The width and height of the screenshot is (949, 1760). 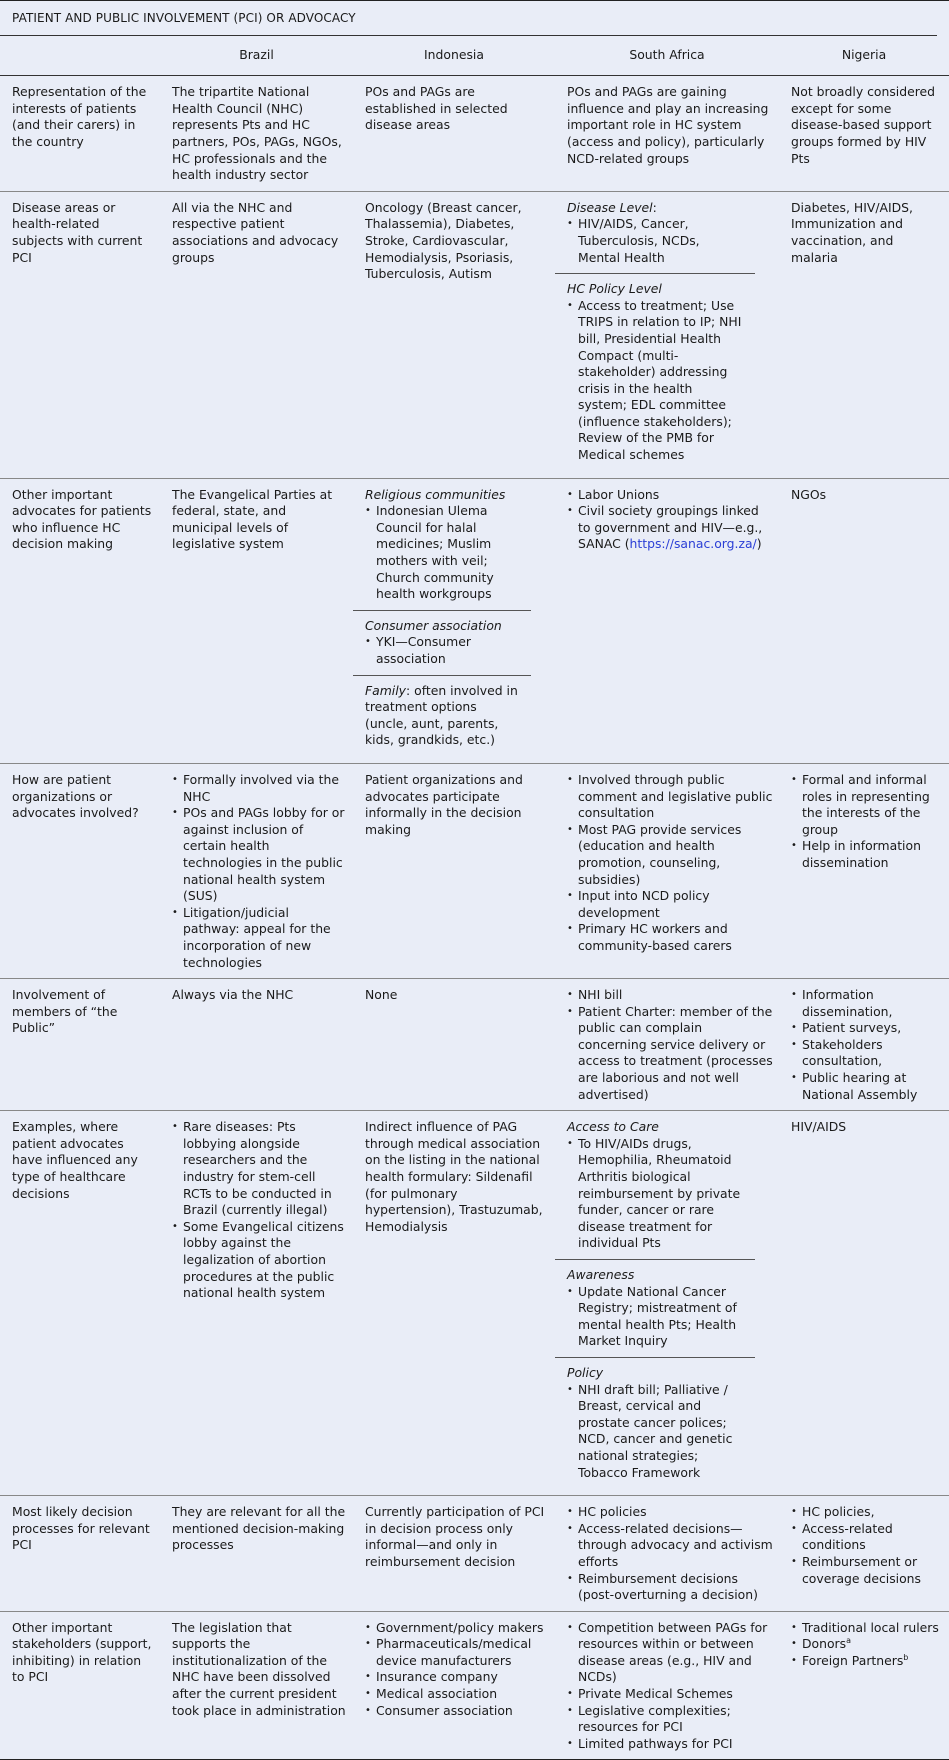 I want to click on sub-heading: Disease Level, so click(x=610, y=207).